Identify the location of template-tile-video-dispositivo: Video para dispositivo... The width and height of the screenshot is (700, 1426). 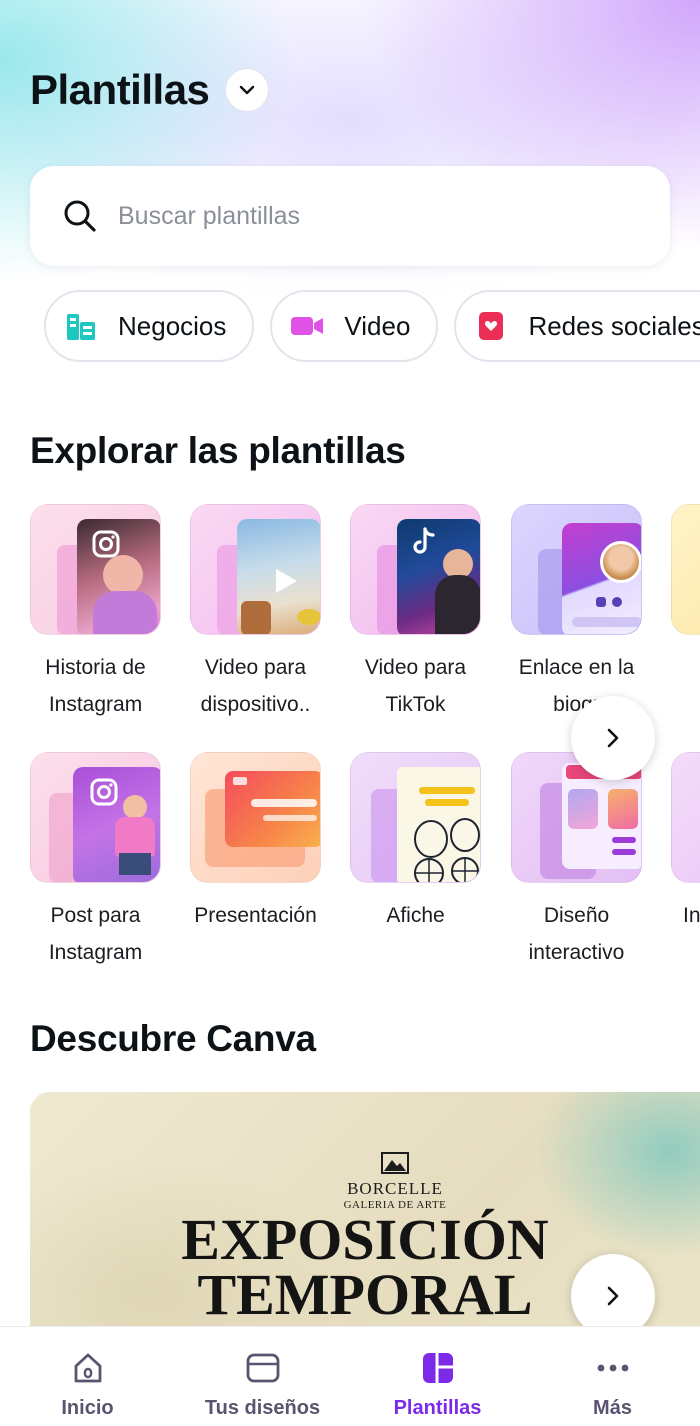
(255, 613).